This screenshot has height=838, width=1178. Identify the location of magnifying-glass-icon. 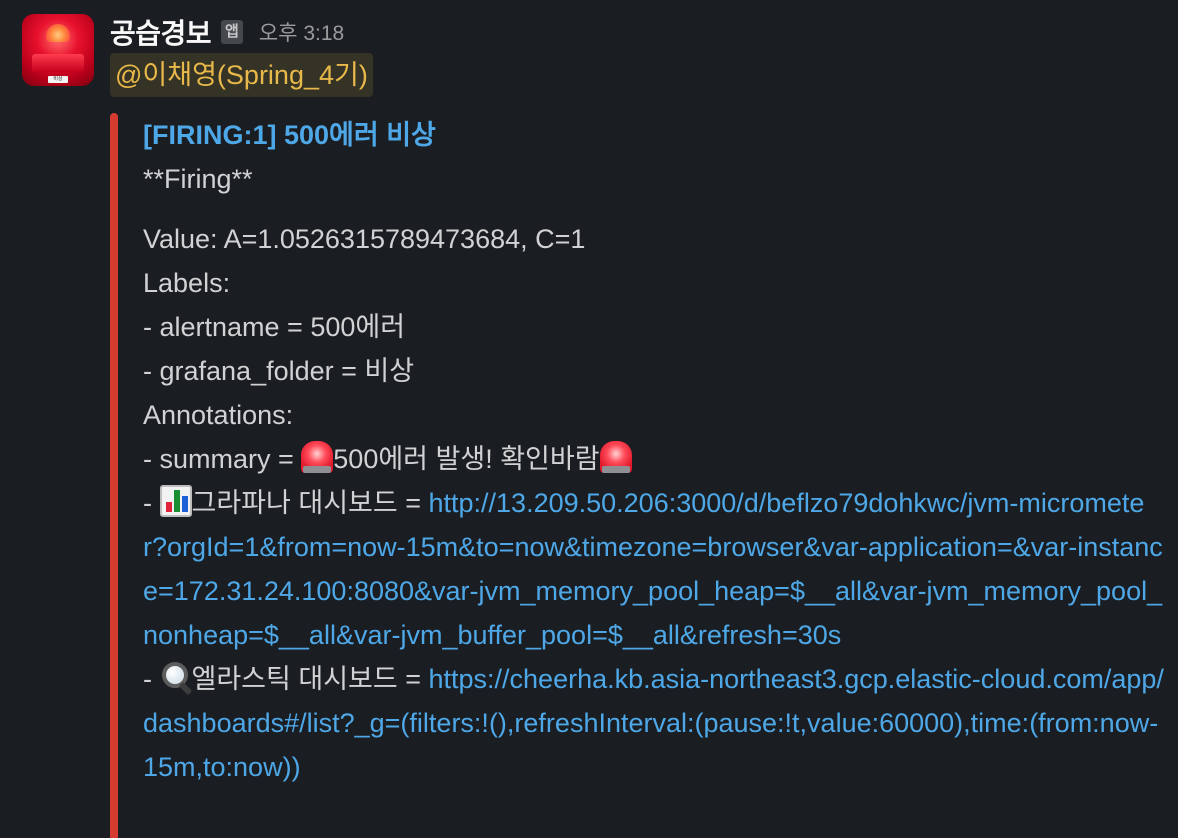
(176, 677).